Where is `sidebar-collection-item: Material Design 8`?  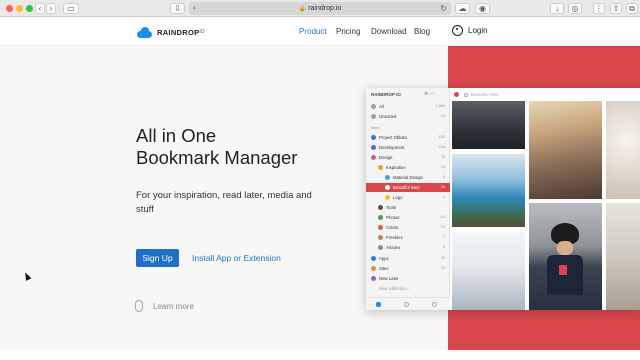
sidebar-collection-item: Material Design 8 is located at coordinates (408, 177).